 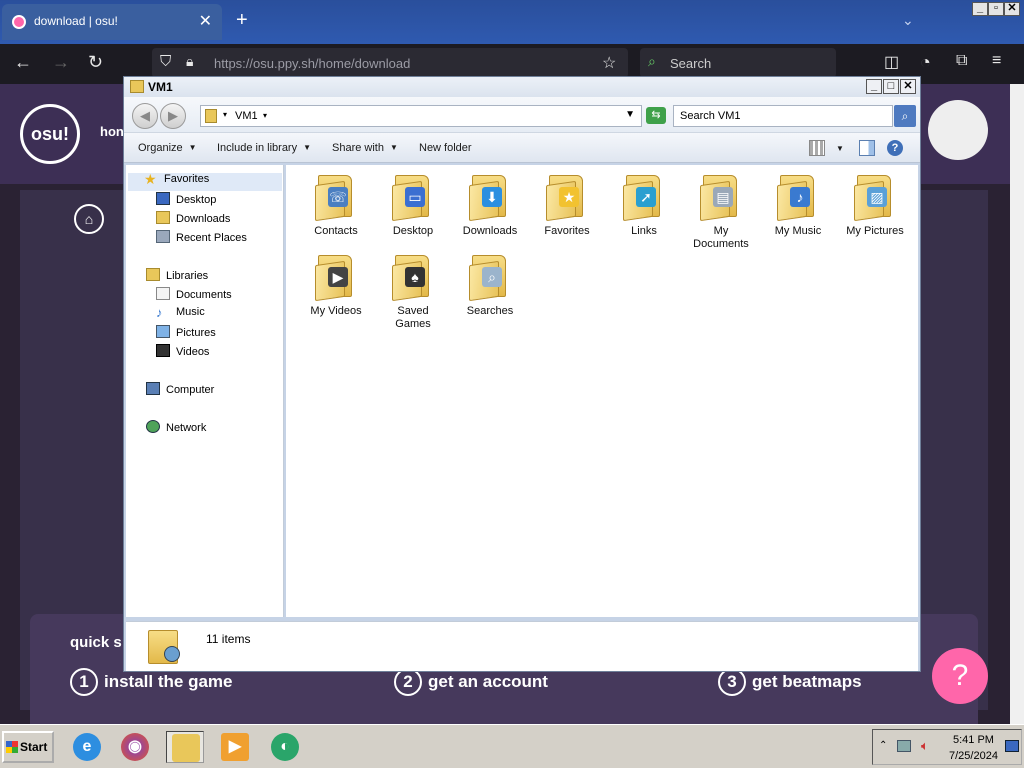 I want to click on url-bar: ⛉ 🔒︎ https://osu.ppy.sh/home/download ☆, so click(x=390, y=63).